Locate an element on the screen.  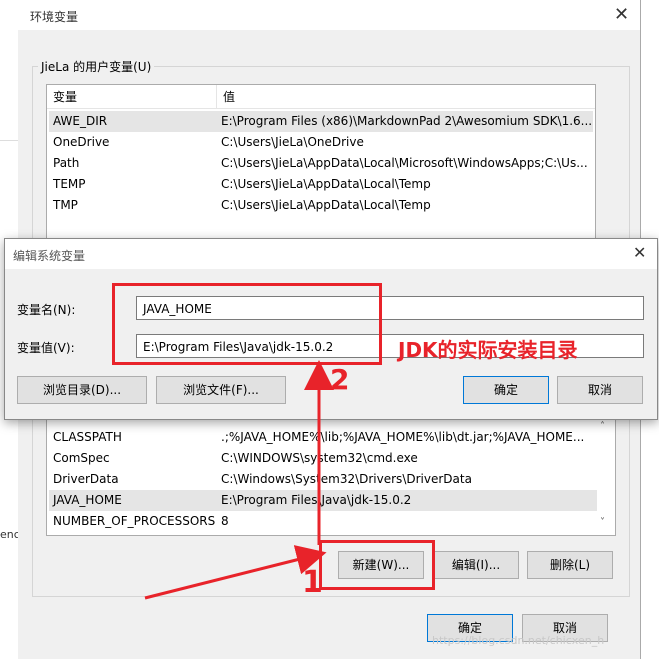
annotation-arrows is located at coordinates (239, 480).